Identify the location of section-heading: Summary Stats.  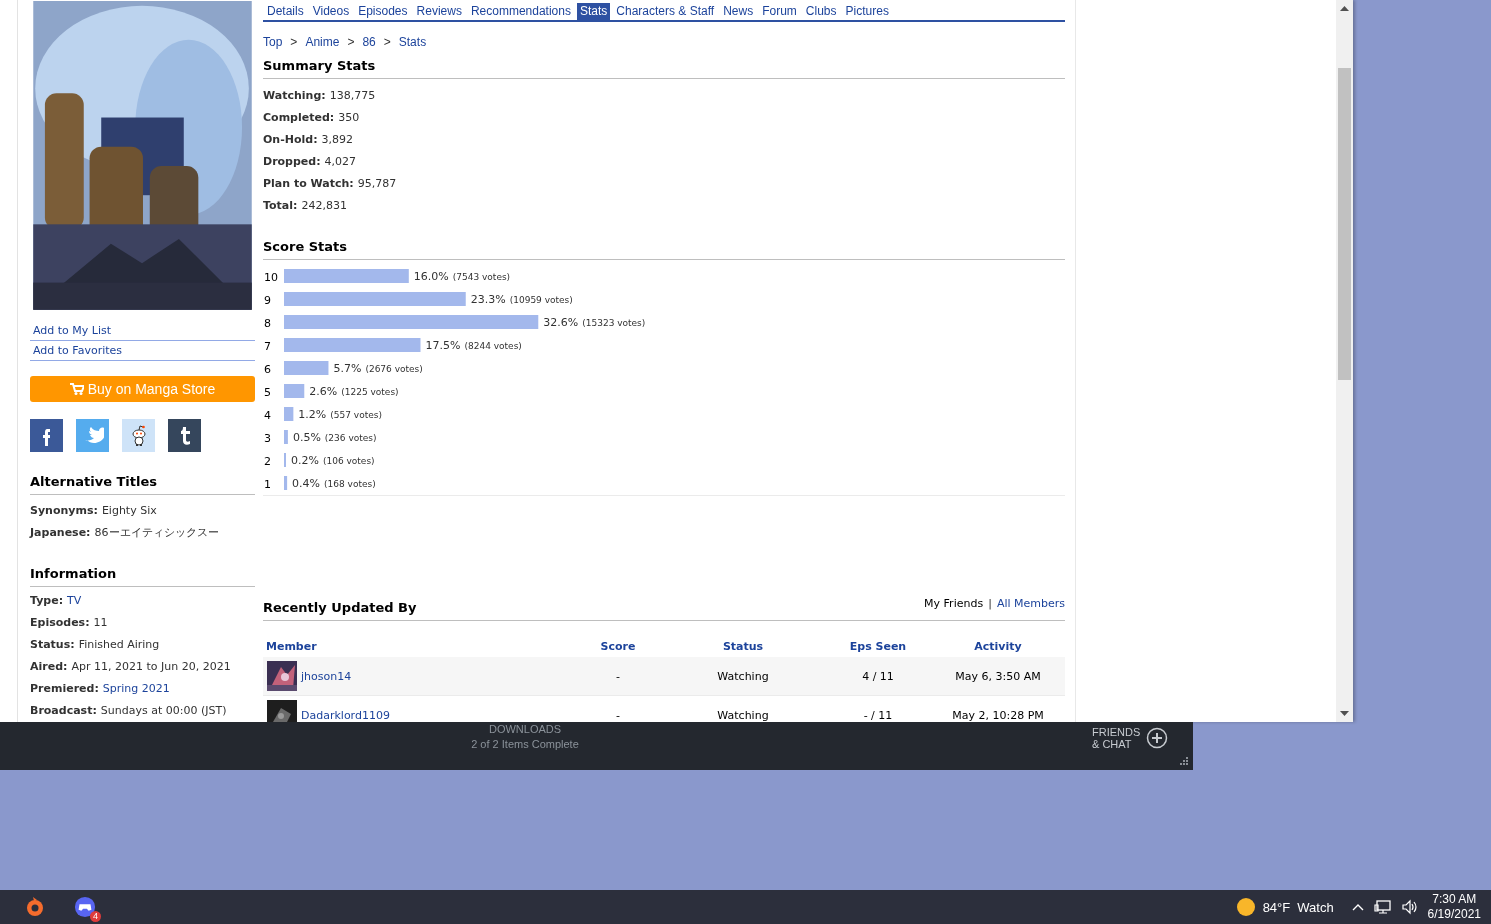
(664, 68).